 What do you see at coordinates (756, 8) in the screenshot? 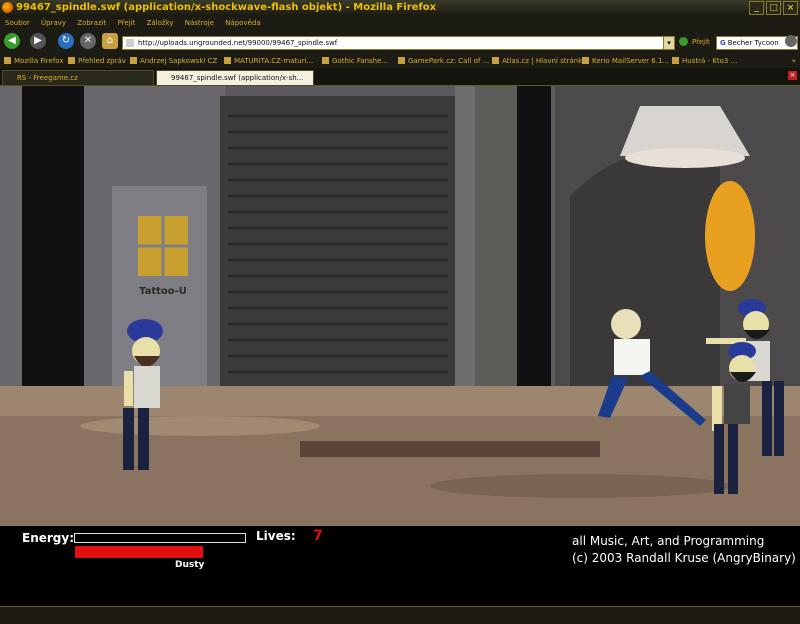
I see `minimize-button: _` at bounding box center [756, 8].